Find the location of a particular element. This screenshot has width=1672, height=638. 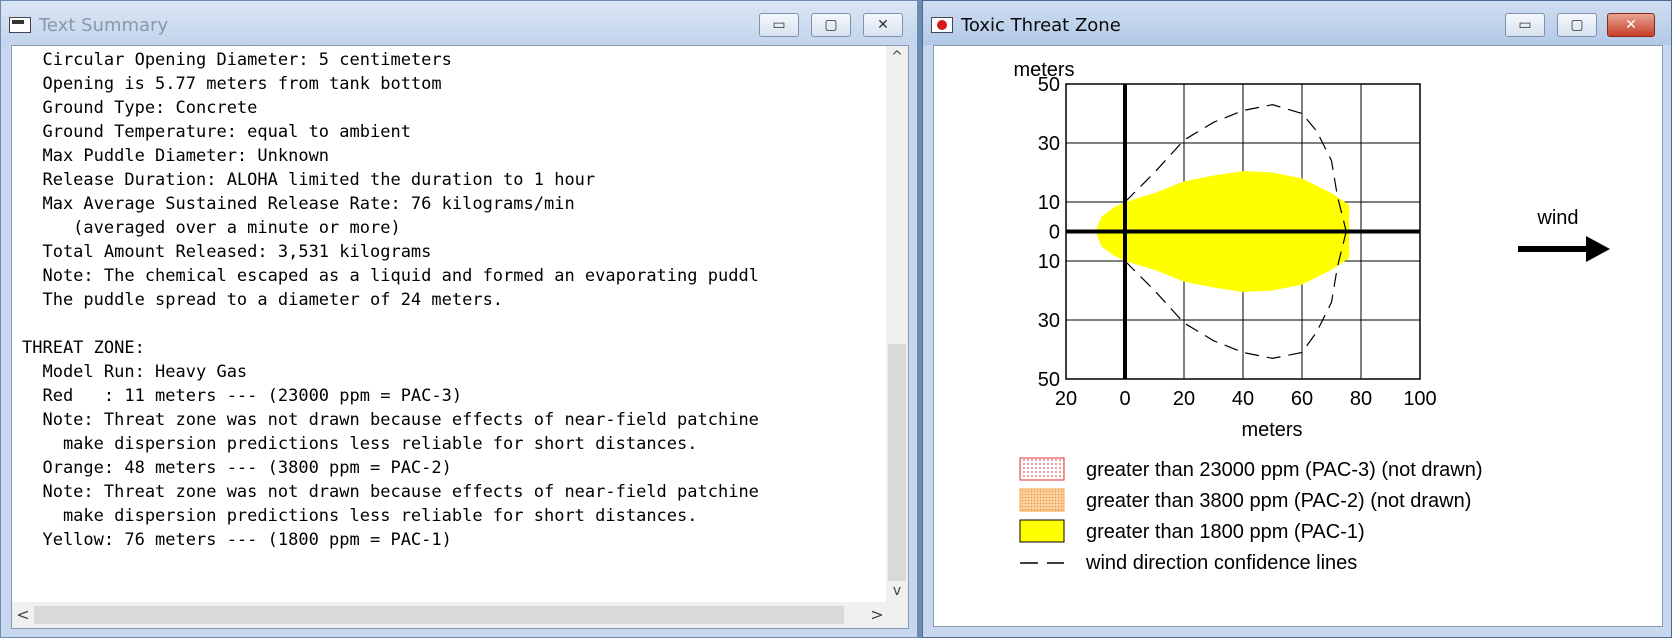

summary-line: Opening is 5.77 meters from tank bottom is located at coordinates (242, 84).